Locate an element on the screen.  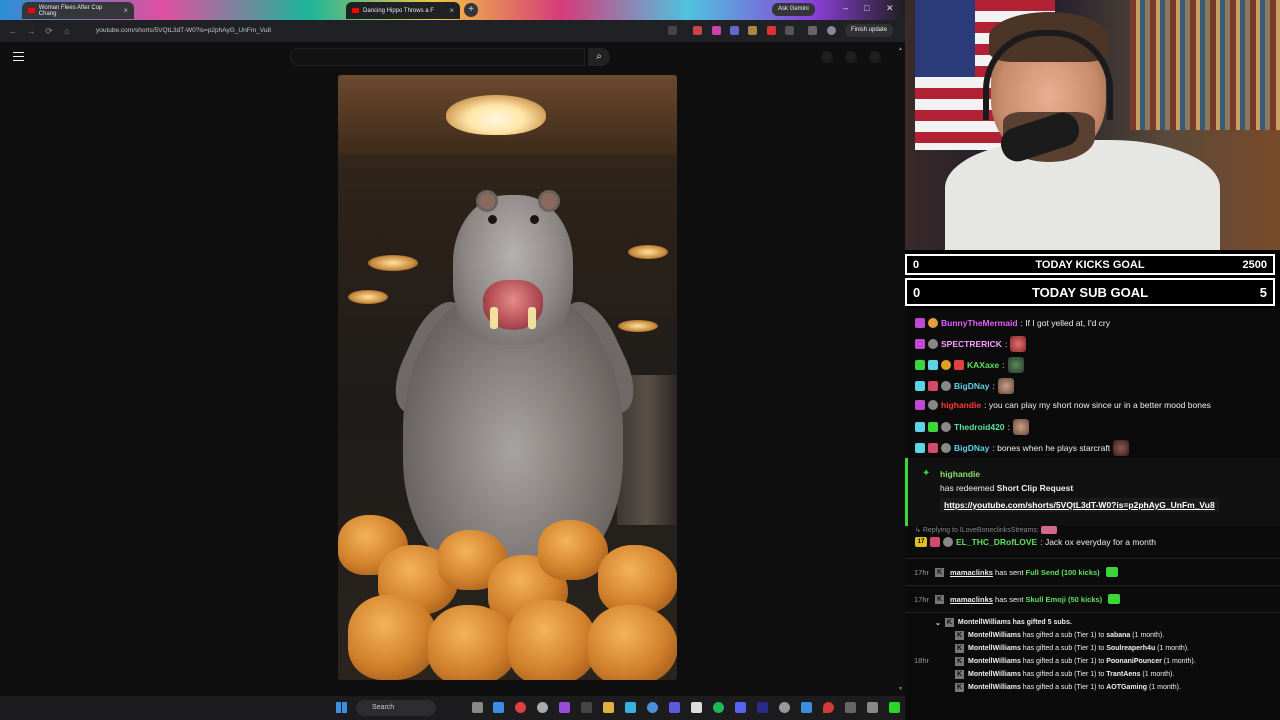
back-icon: ← is located at coordinates (13, 31).